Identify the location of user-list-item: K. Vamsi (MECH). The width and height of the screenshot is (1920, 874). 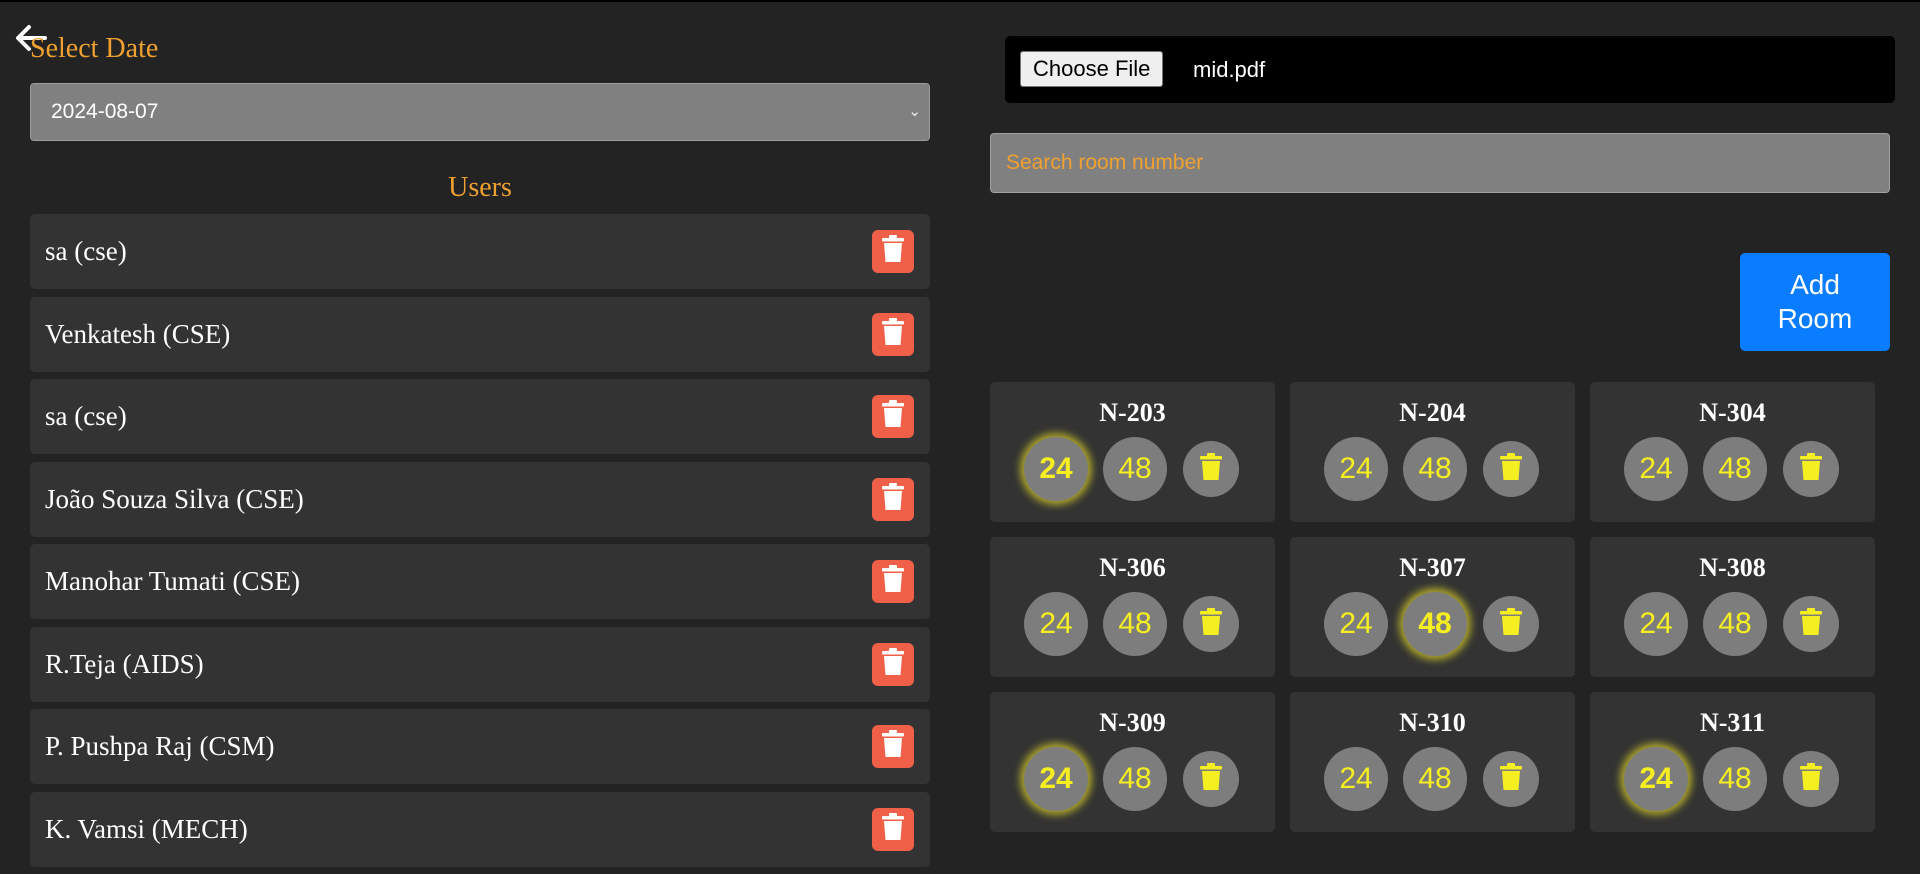
(480, 829).